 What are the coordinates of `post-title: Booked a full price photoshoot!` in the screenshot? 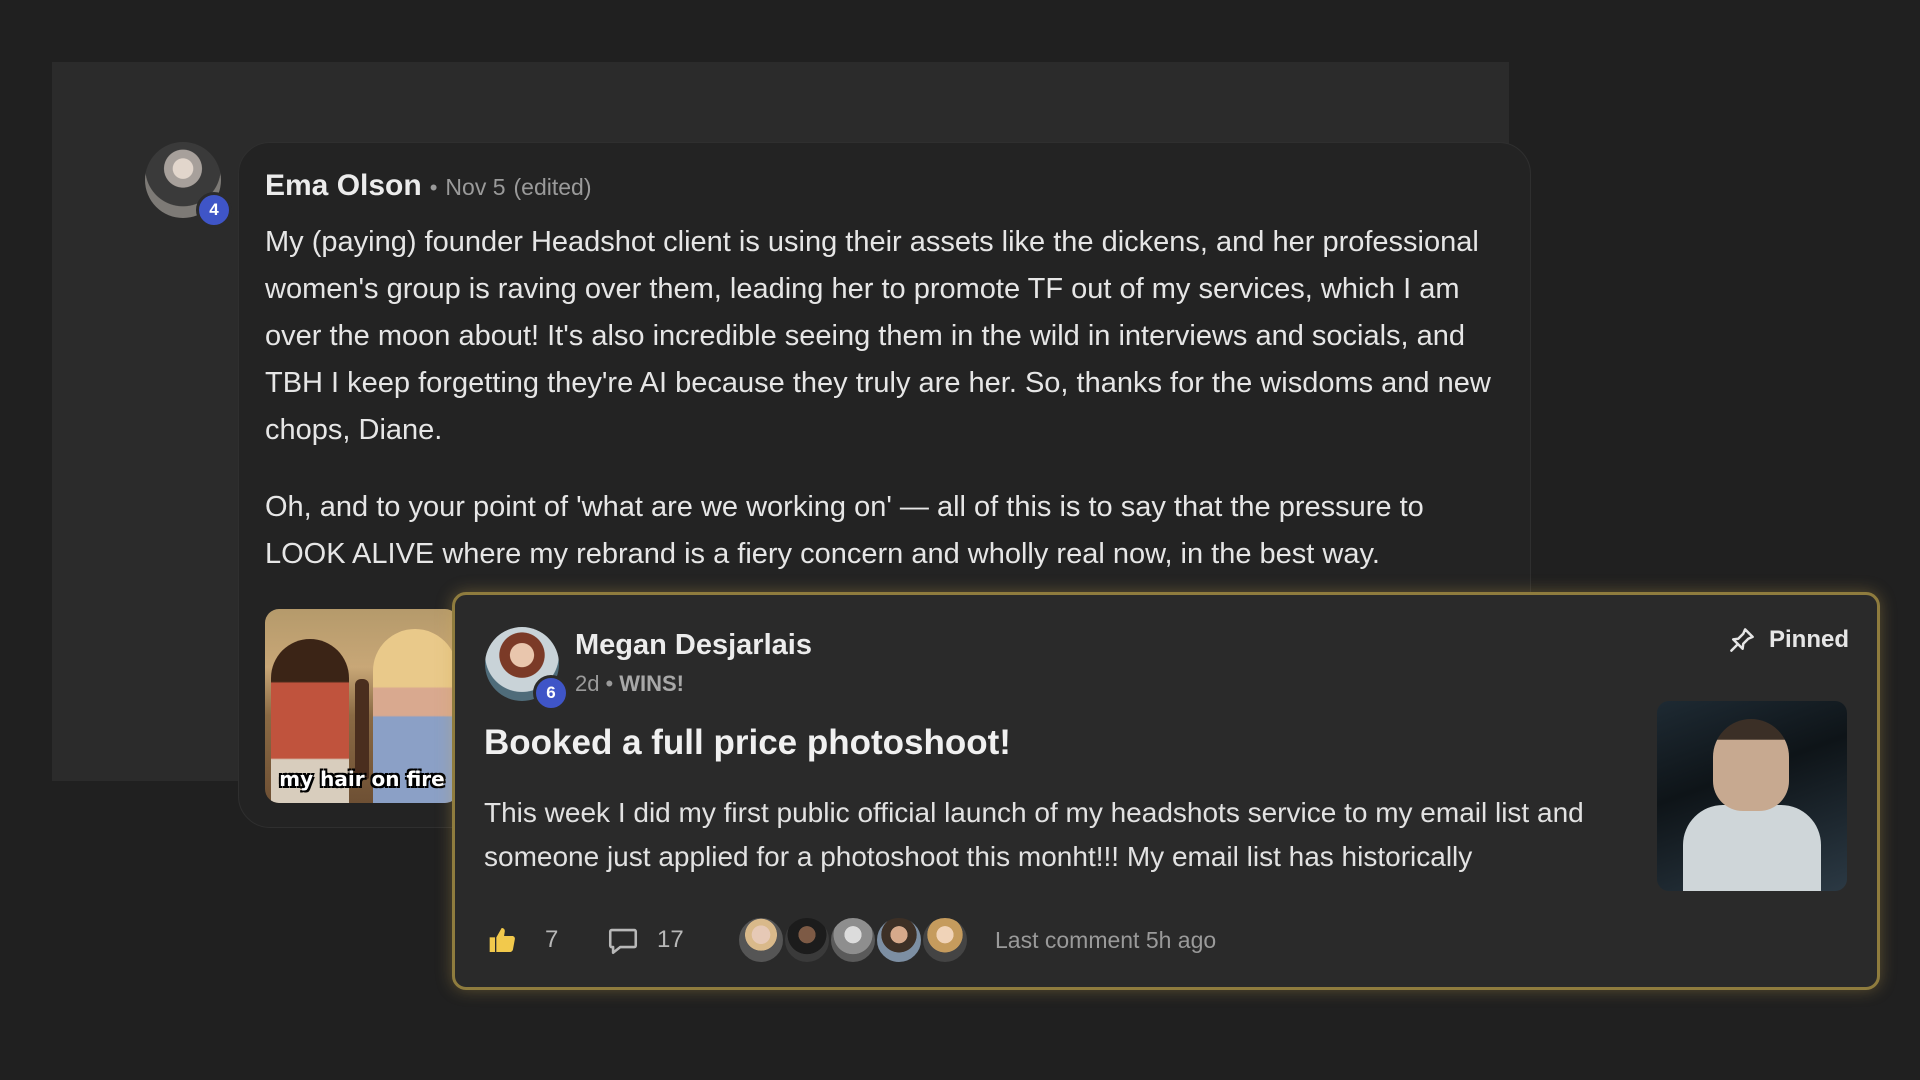 It's located at (747, 743).